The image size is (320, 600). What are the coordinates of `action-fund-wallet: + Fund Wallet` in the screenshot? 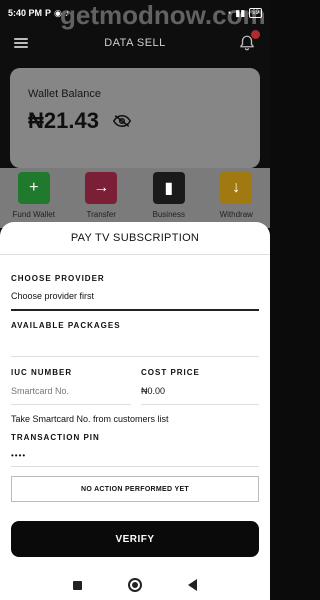 It's located at (34, 200).